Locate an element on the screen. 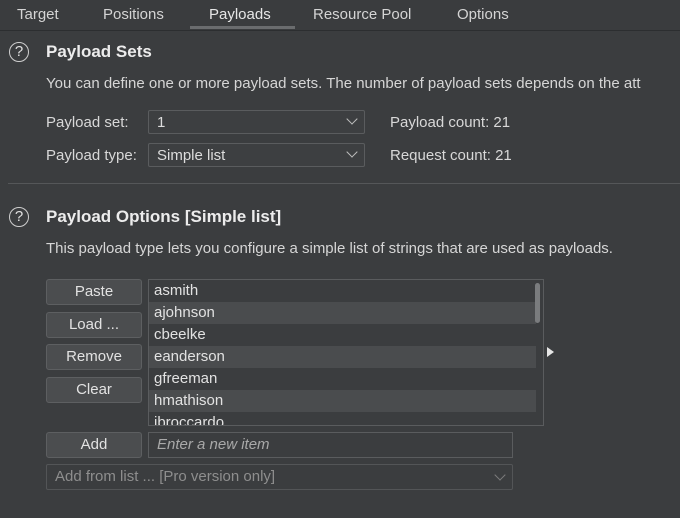  new-item-input: Enter a new item is located at coordinates (330, 445).